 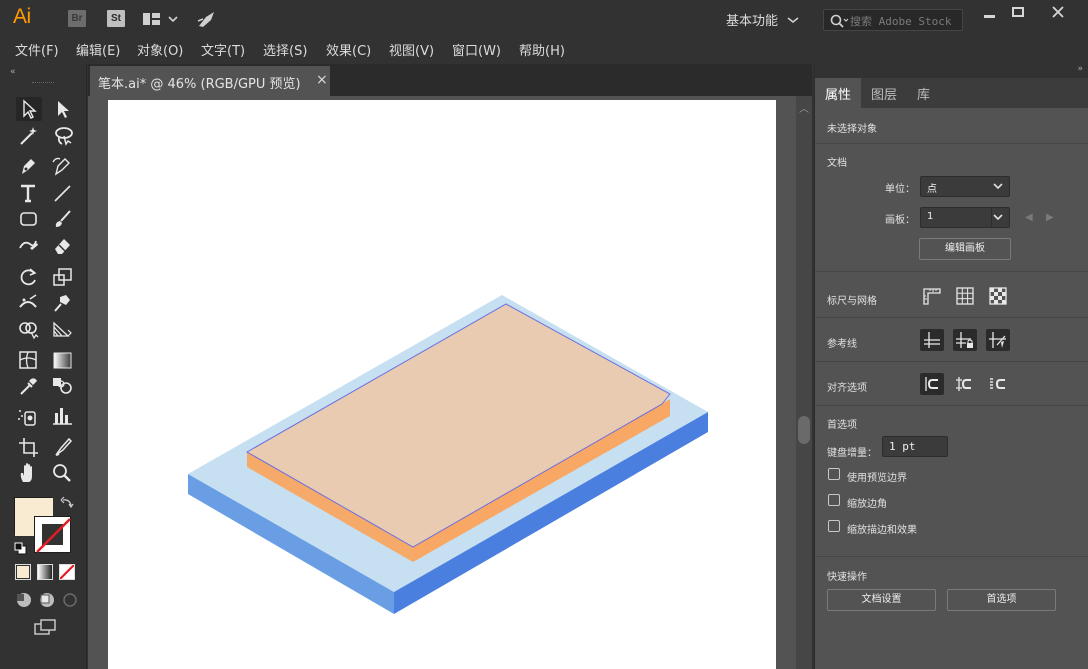 What do you see at coordinates (63, 329) in the screenshot?
I see `perspective-grid-tool` at bounding box center [63, 329].